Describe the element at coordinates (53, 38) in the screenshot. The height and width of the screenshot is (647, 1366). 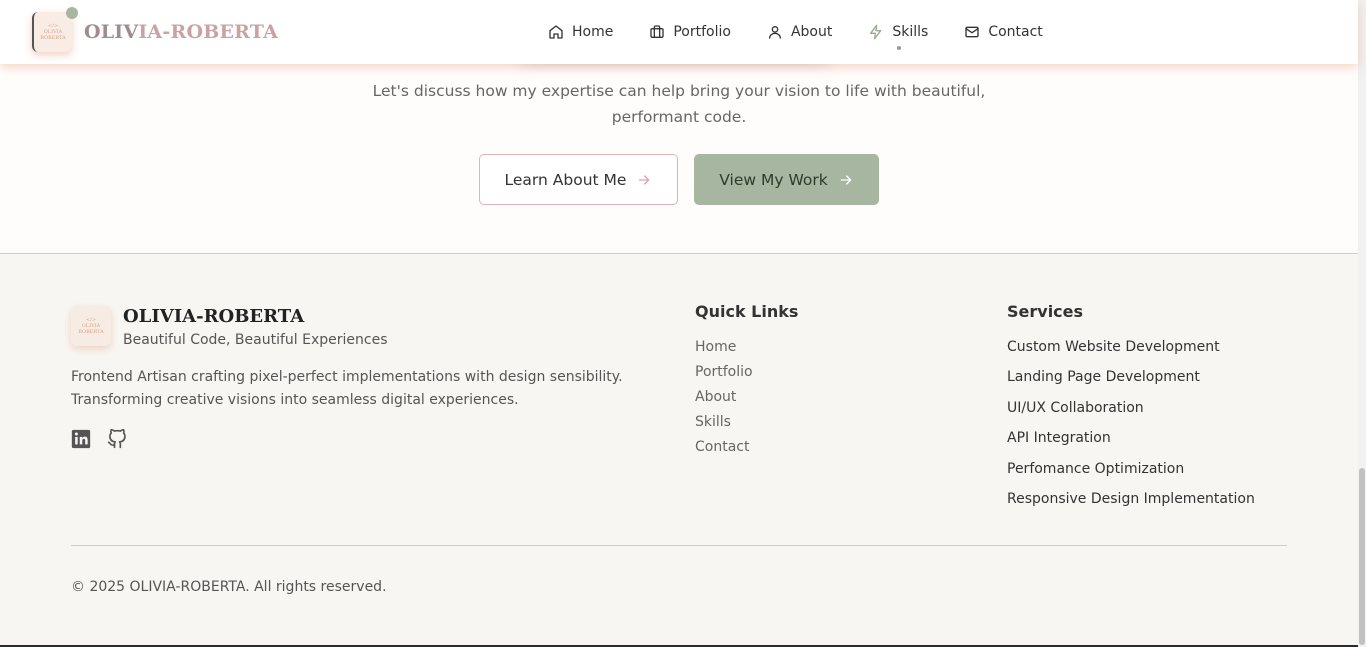
I see `badge-line-2: ROBERTA` at that location.